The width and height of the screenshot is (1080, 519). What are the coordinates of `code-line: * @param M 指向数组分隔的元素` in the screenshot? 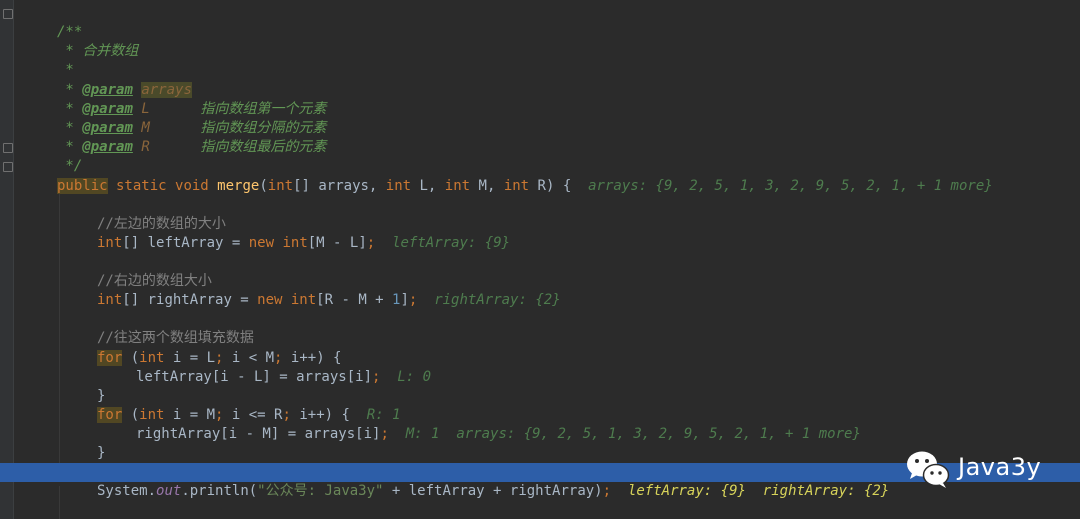 It's located at (540, 118).